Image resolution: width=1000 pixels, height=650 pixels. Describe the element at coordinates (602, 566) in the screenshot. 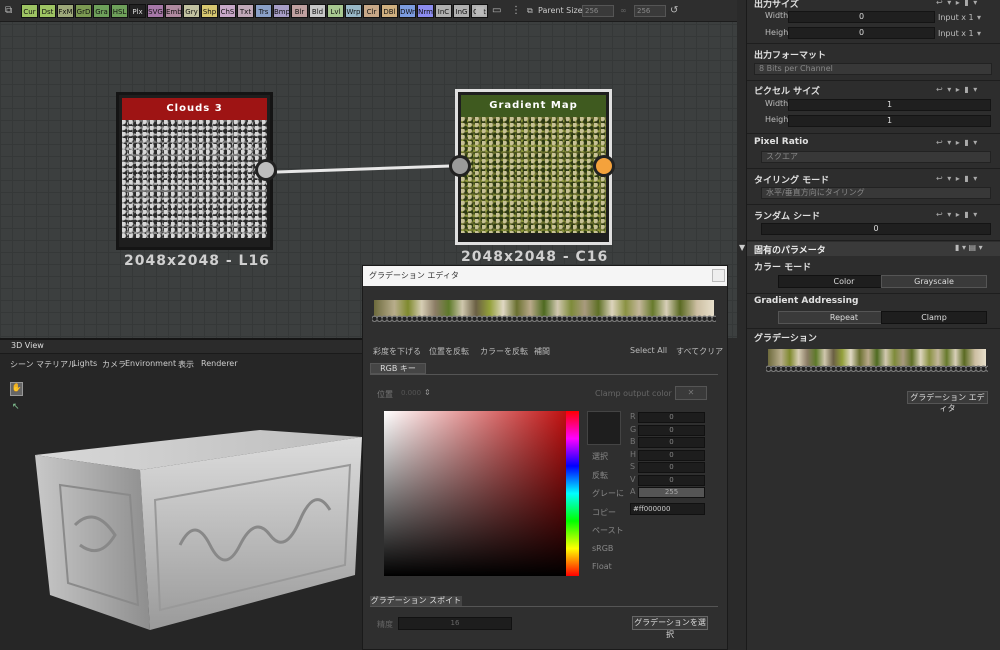

I see `color-action-6: Float` at that location.